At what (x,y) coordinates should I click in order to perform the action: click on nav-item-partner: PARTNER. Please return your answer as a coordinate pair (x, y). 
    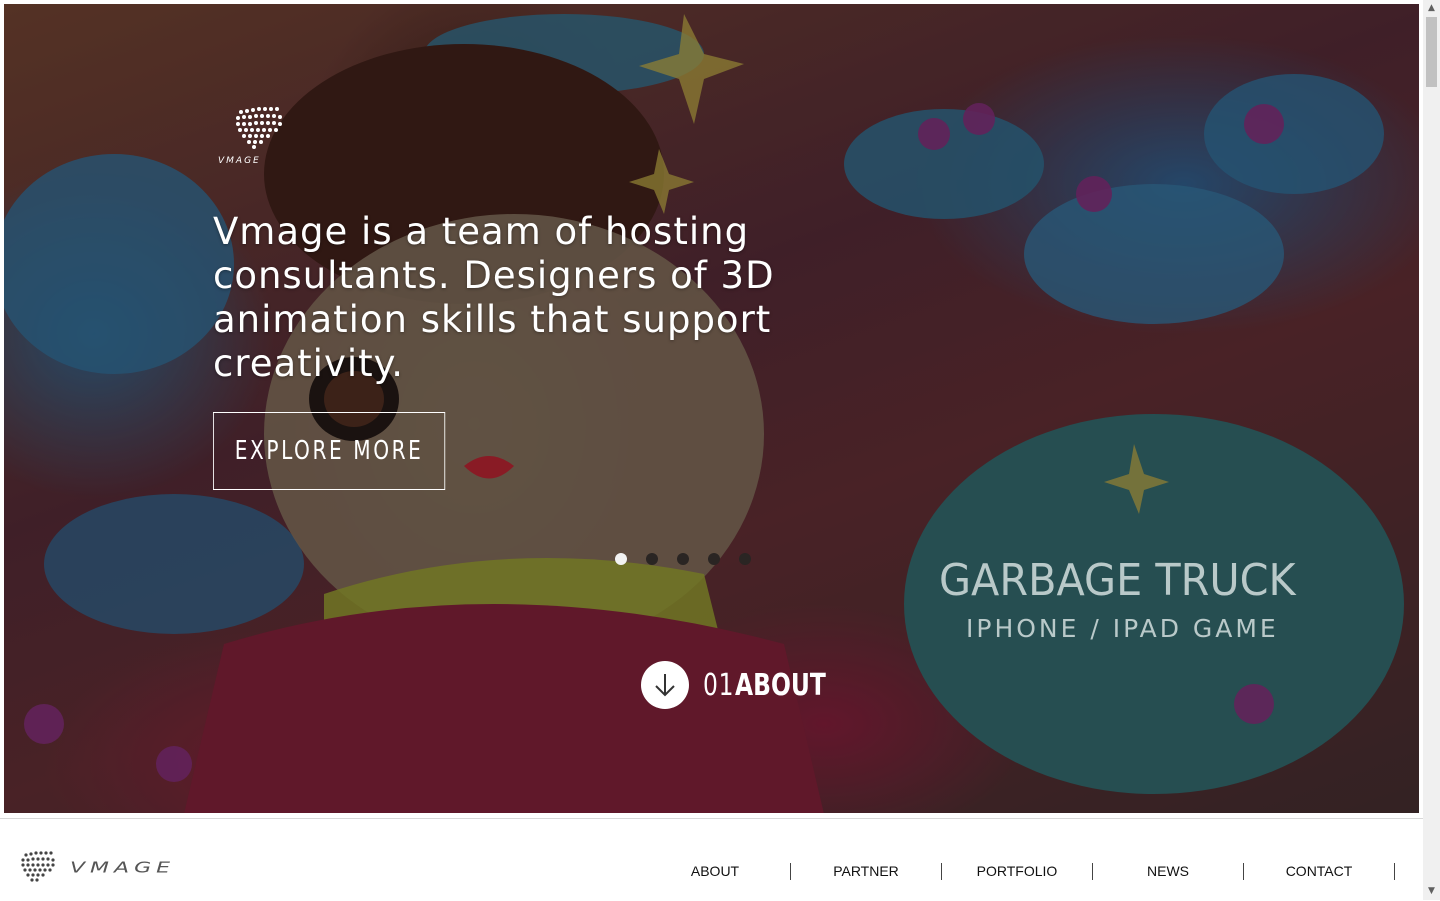
    Looking at the image, I should click on (866, 871).